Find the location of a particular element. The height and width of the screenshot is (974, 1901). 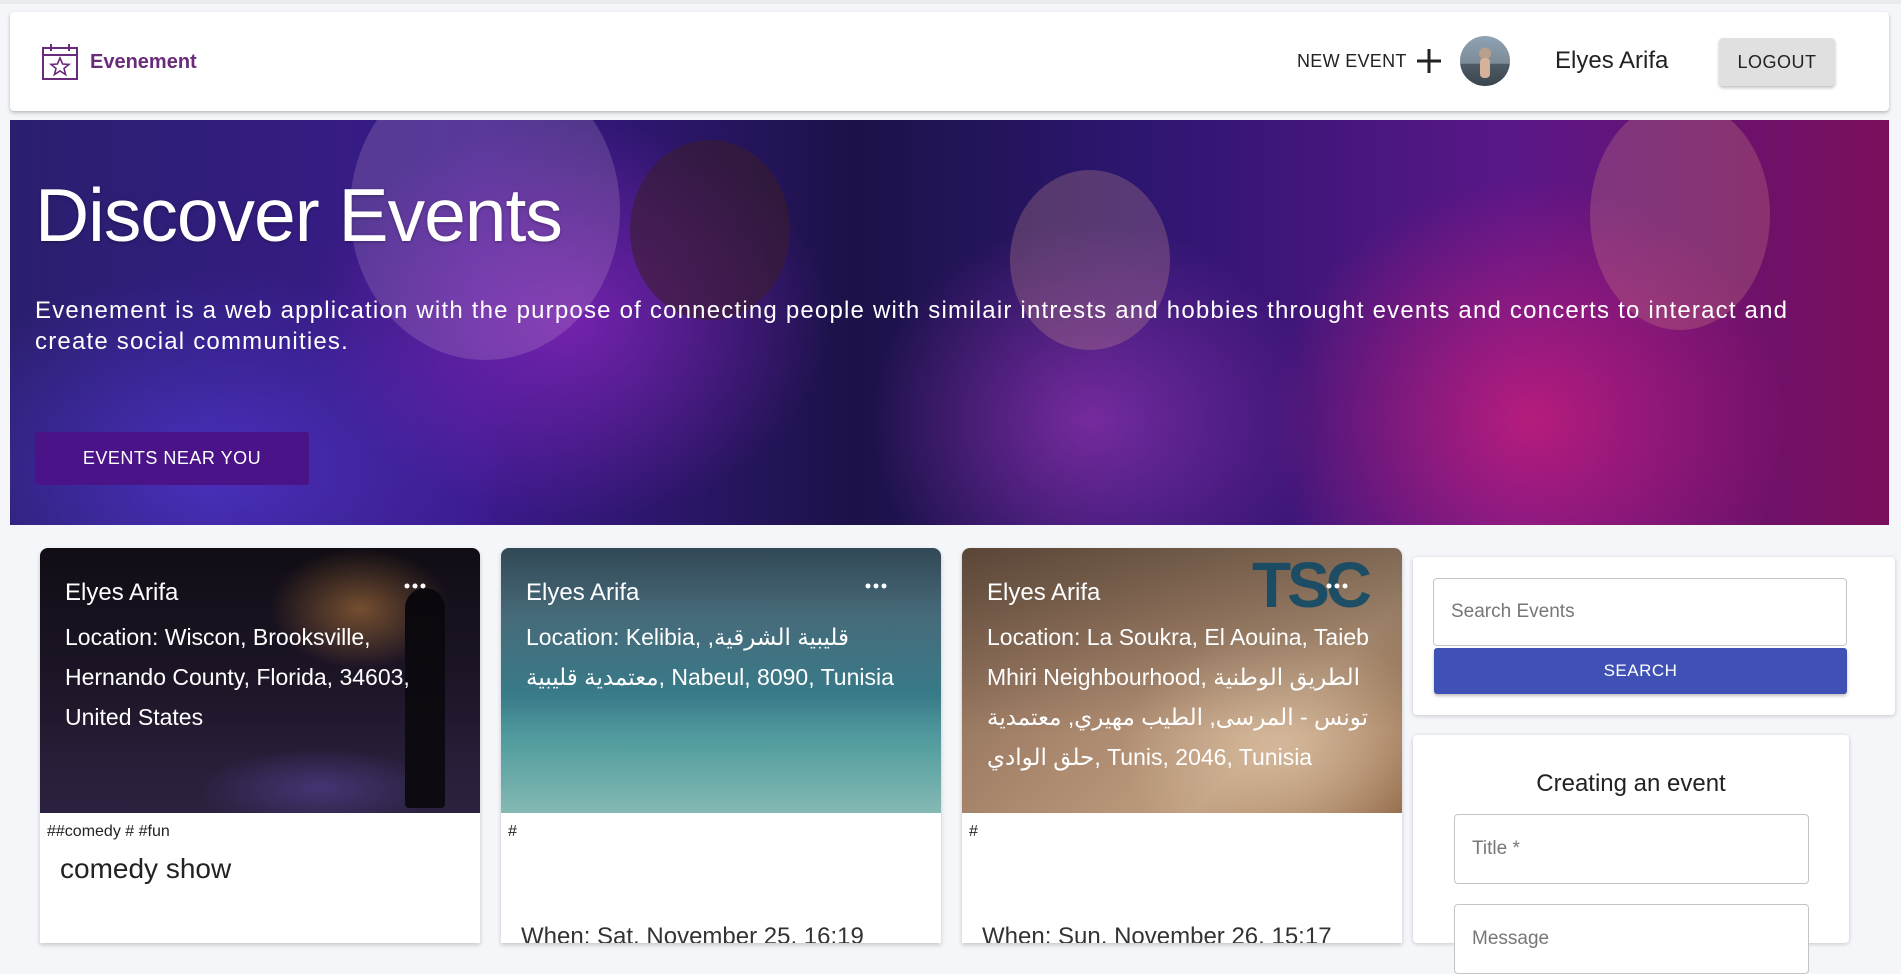

card-when: When: Sun, November 26, 15:17 is located at coordinates (1157, 933).